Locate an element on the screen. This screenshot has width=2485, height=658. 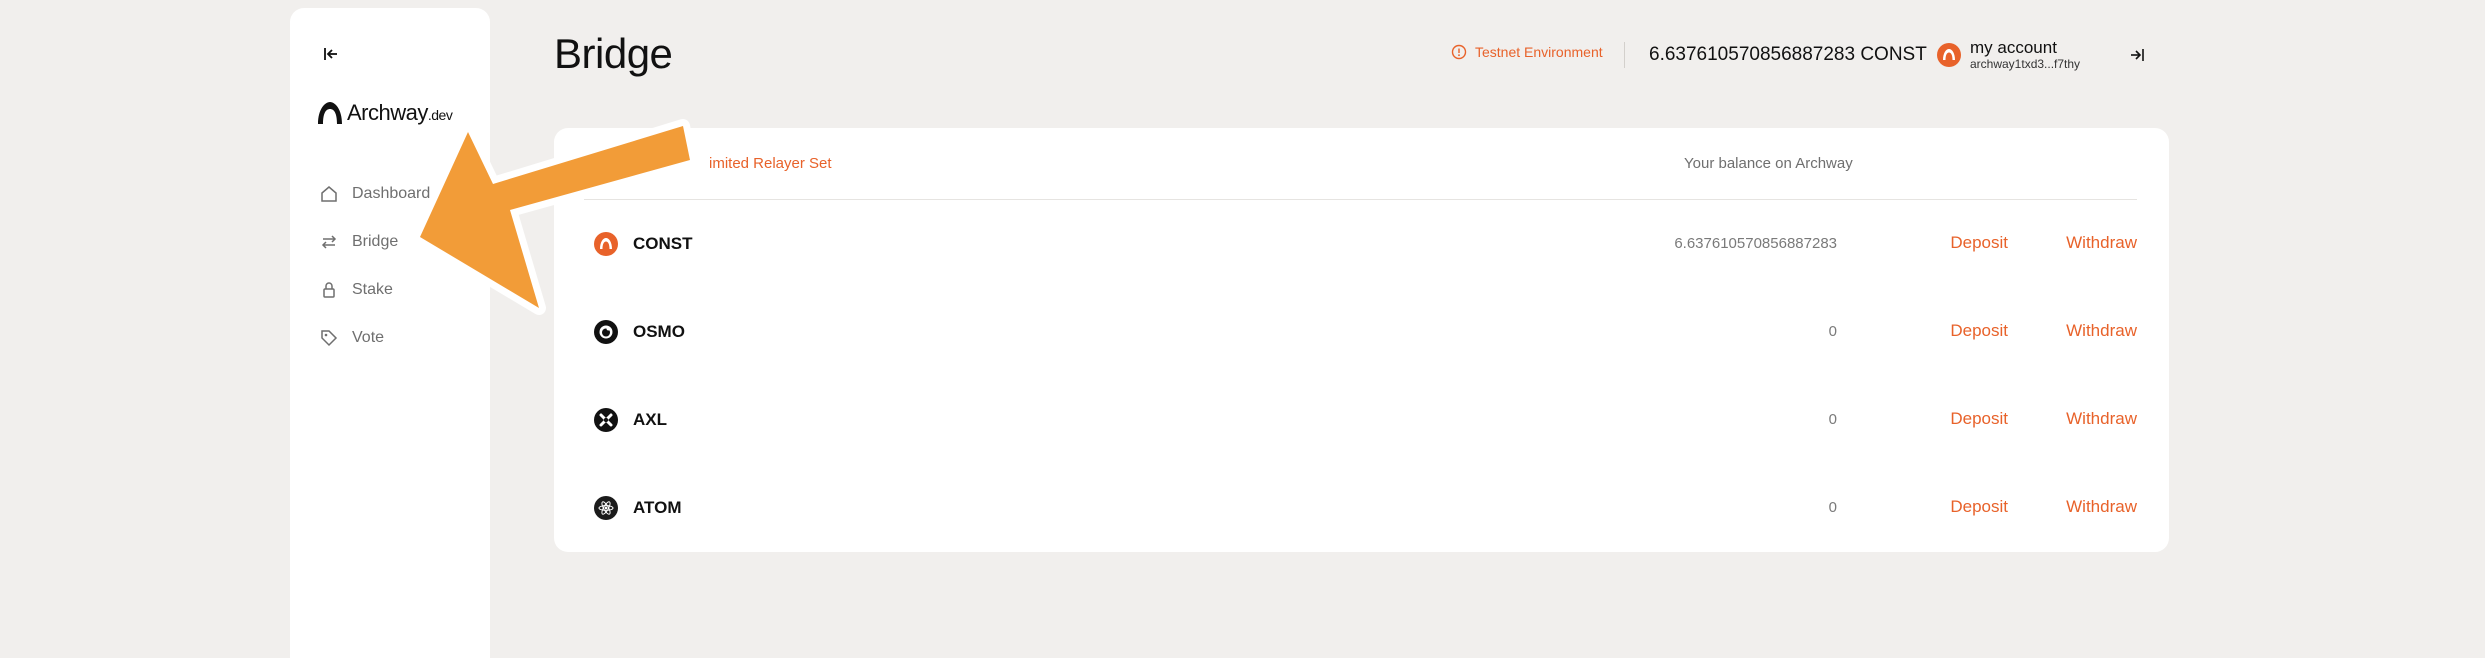
sidebar-item-label: Stake is located at coordinates (372, 289).